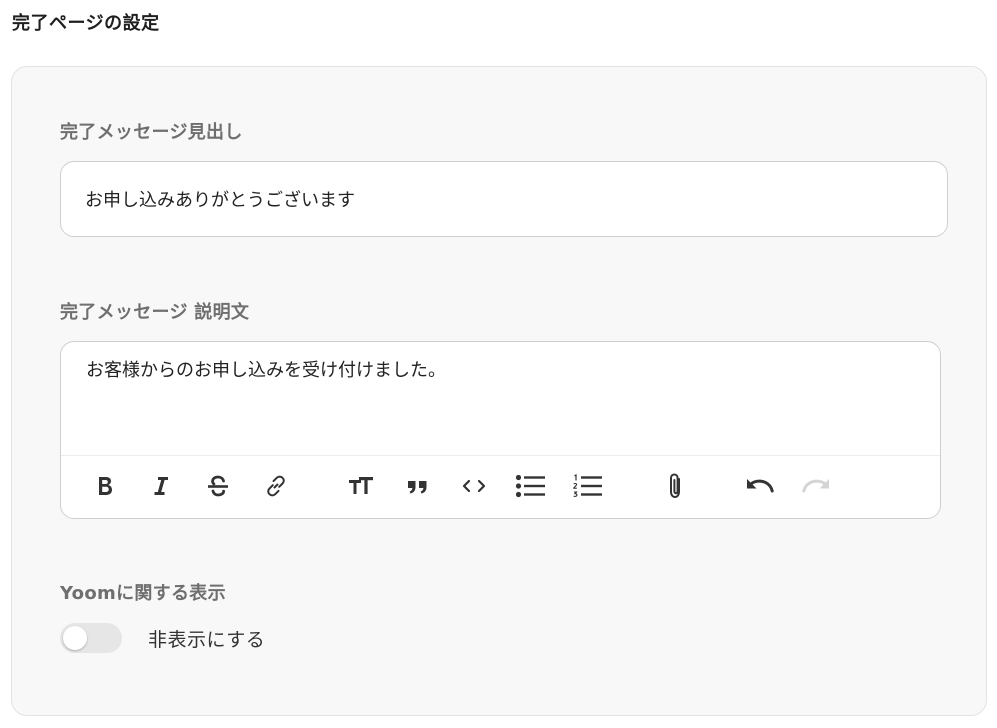 This screenshot has height=728, width=997. I want to click on strikethrough-icon, so click(218, 486).